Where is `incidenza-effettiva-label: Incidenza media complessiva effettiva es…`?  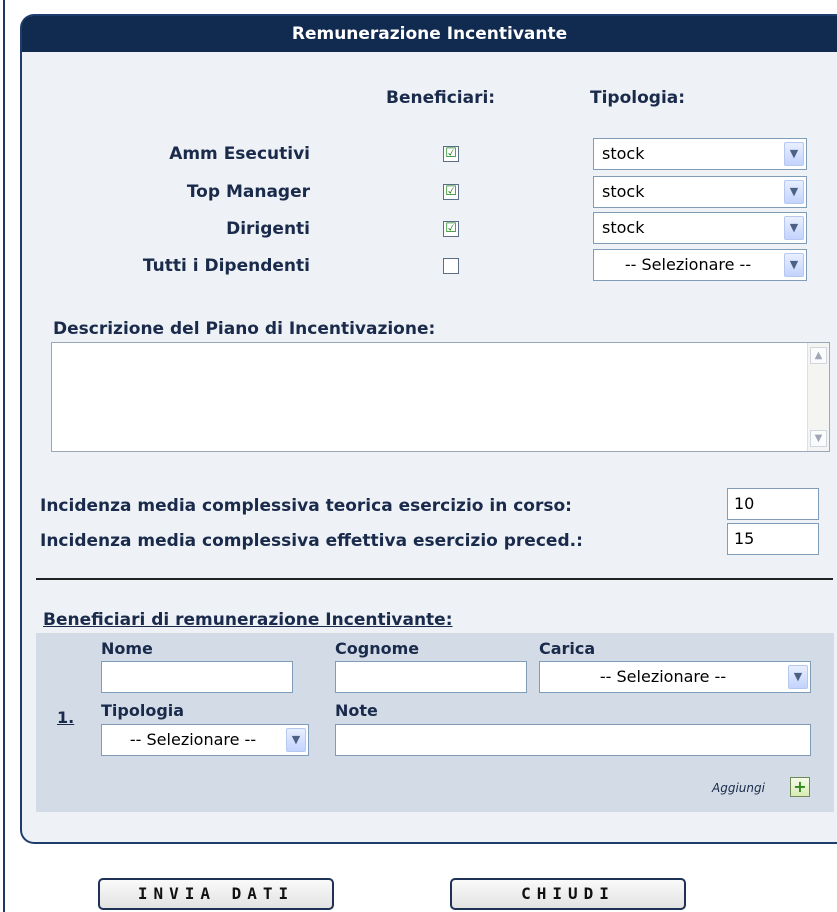 incidenza-effettiva-label: Incidenza media complessiva effettiva es… is located at coordinates (311, 541).